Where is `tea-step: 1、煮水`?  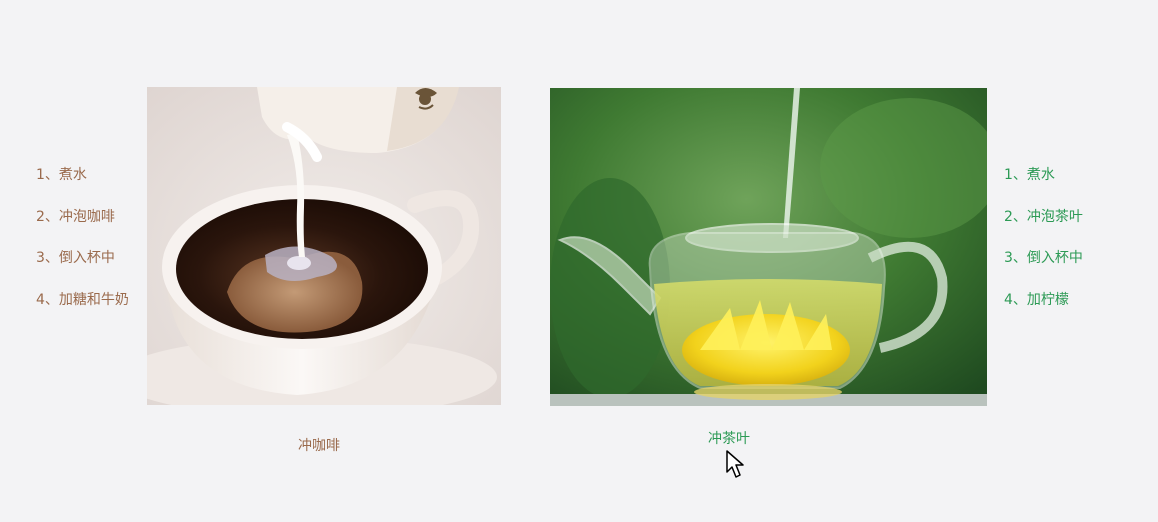
tea-step: 1、煮水 is located at coordinates (1029, 175).